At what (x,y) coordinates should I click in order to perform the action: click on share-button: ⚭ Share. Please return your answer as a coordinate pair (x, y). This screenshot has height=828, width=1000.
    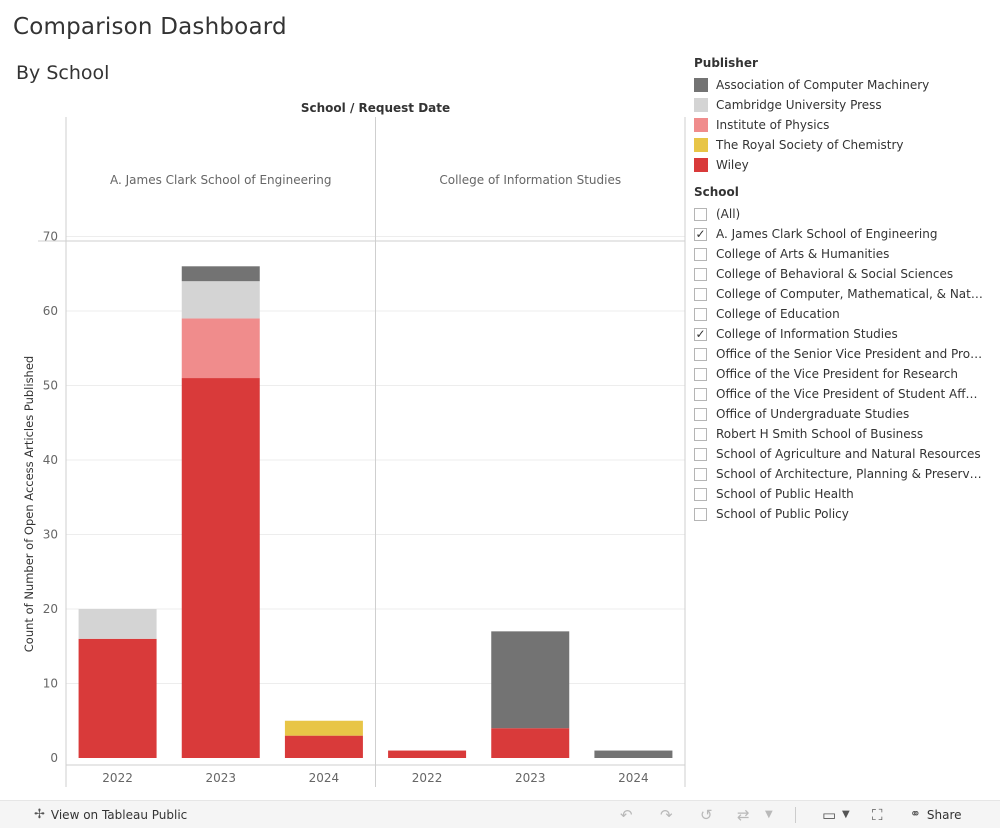
    Looking at the image, I should click on (936, 814).